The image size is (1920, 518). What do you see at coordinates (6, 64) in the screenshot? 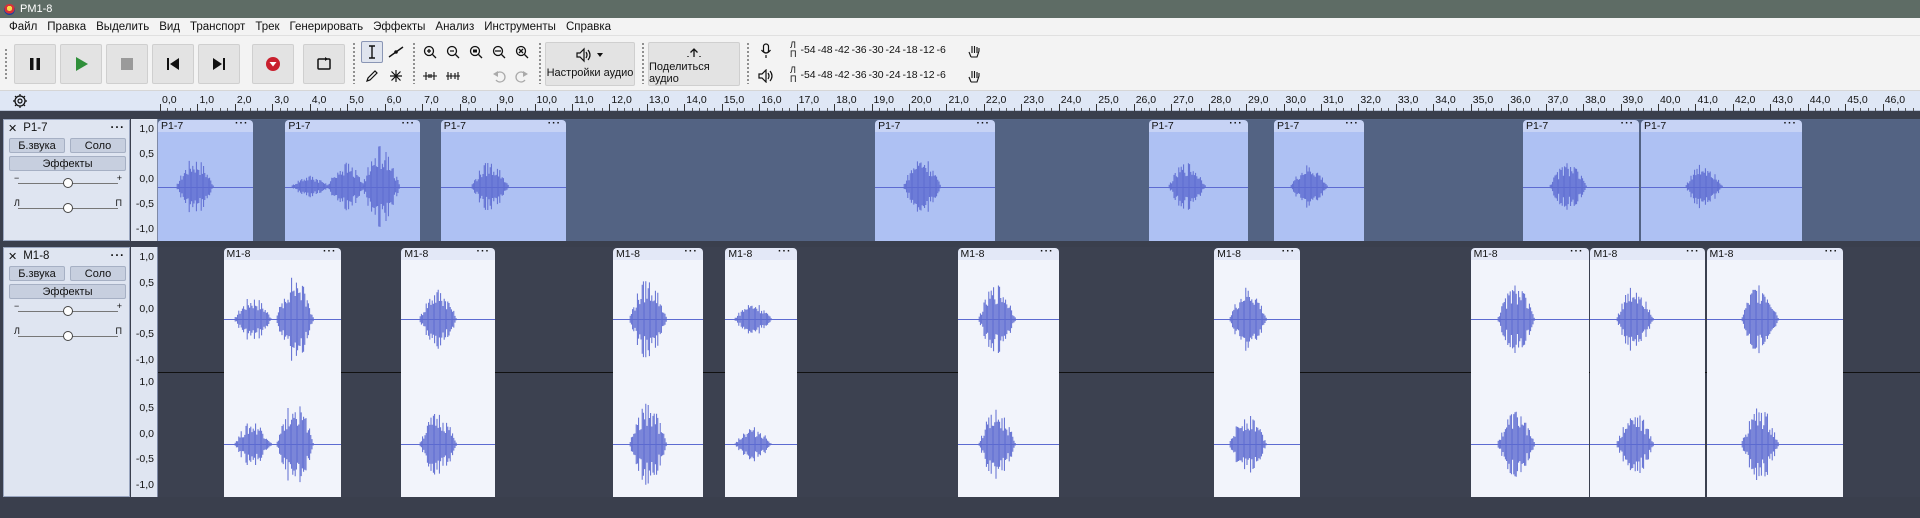
I see `toolbar-grip` at bounding box center [6, 64].